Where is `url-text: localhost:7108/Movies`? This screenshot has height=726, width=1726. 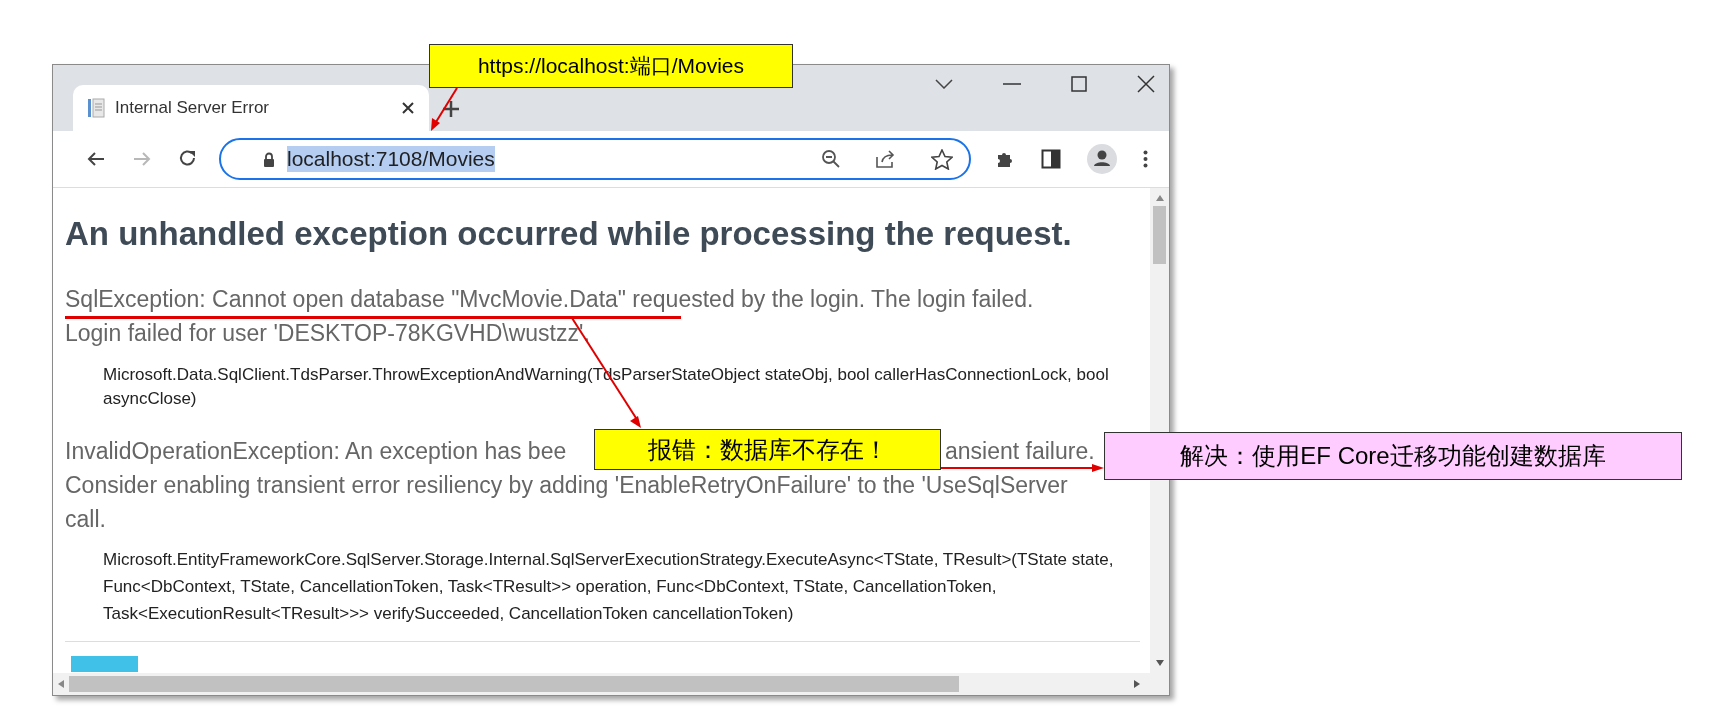 url-text: localhost:7108/Movies is located at coordinates (391, 159).